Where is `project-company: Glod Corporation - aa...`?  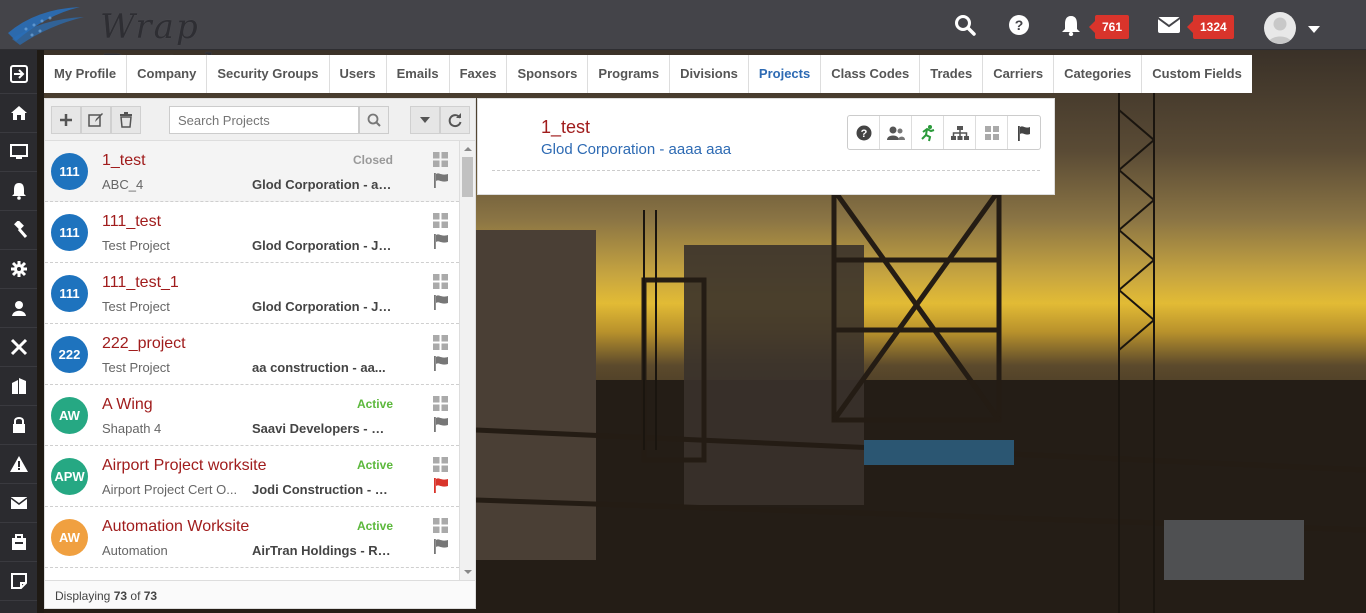
project-company: Glod Corporation - aa... is located at coordinates (322, 184).